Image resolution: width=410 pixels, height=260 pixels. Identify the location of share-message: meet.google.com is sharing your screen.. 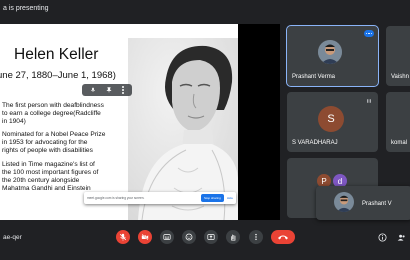
(116, 198).